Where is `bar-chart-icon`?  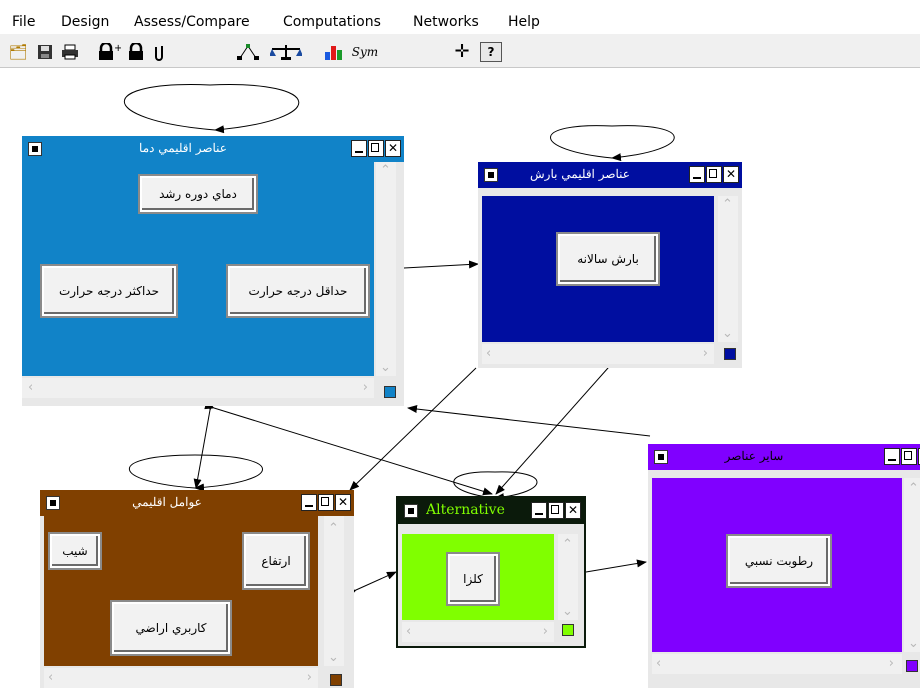
bar-chart-icon is located at coordinates (334, 52).